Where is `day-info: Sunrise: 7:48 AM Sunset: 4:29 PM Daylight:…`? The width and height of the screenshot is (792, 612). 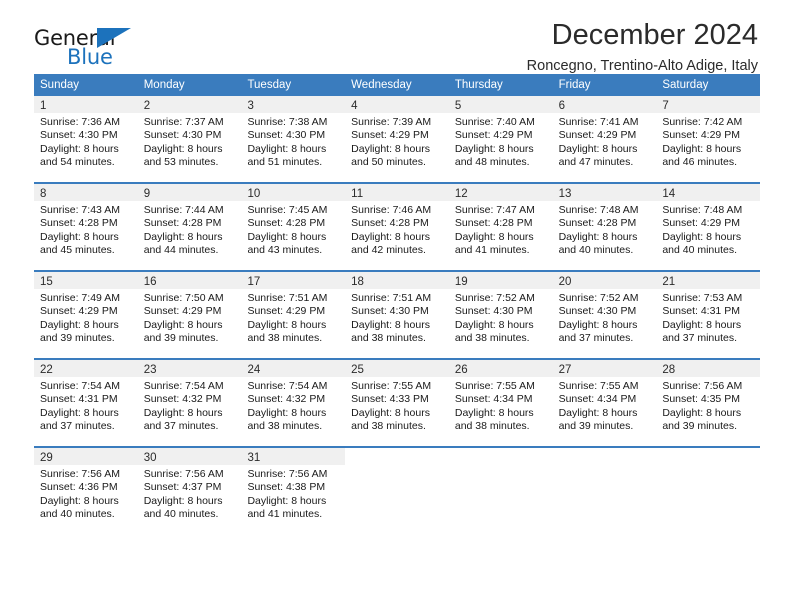 day-info: Sunrise: 7:48 AM Sunset: 4:29 PM Daylight:… is located at coordinates (708, 229).